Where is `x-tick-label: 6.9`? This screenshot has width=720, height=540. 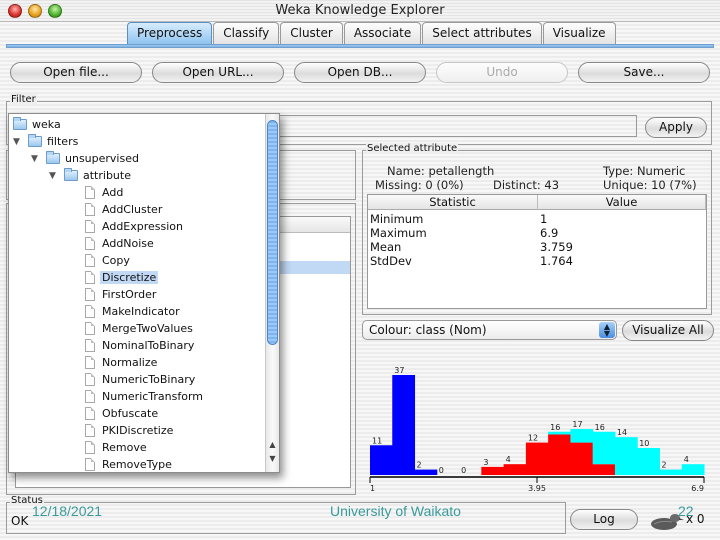
x-tick-label: 6.9 is located at coordinates (697, 488).